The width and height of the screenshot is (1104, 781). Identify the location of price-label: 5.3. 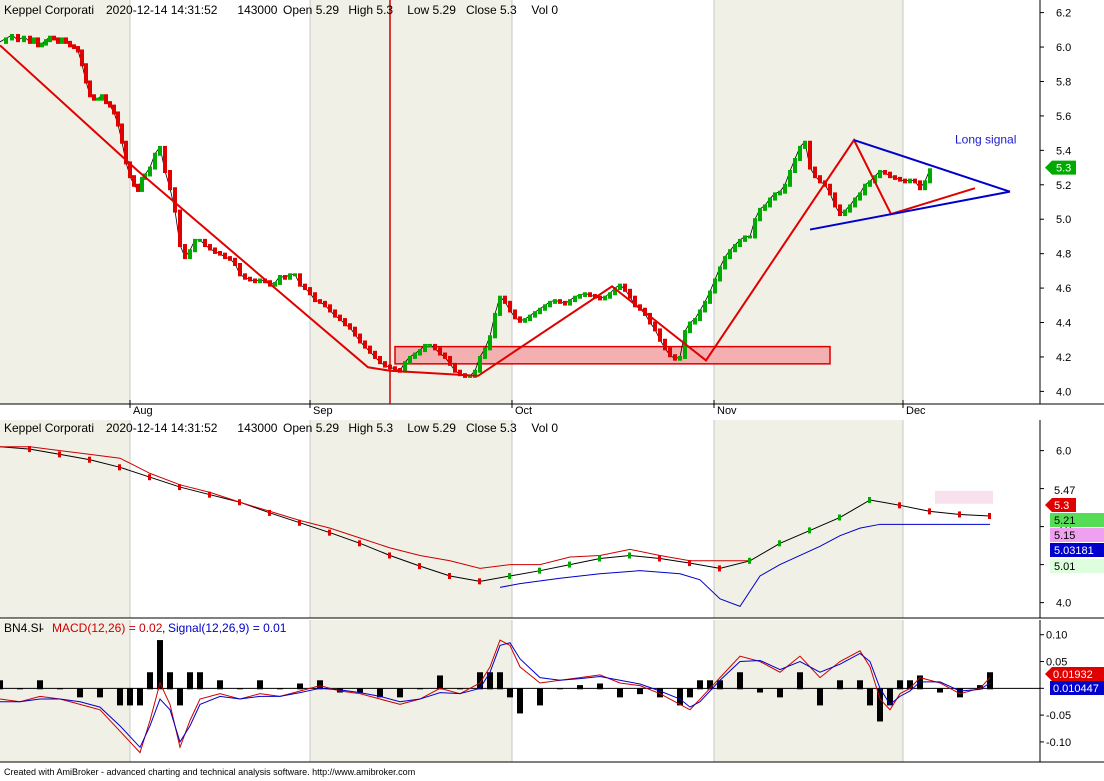
(1061, 506).